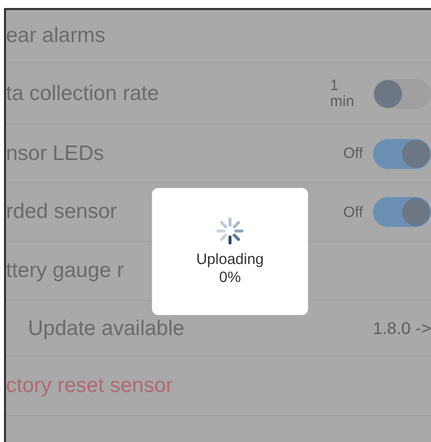 The width and height of the screenshot is (431, 442). Describe the element at coordinates (61, 212) in the screenshot. I see `setting-label: rded sensor` at that location.